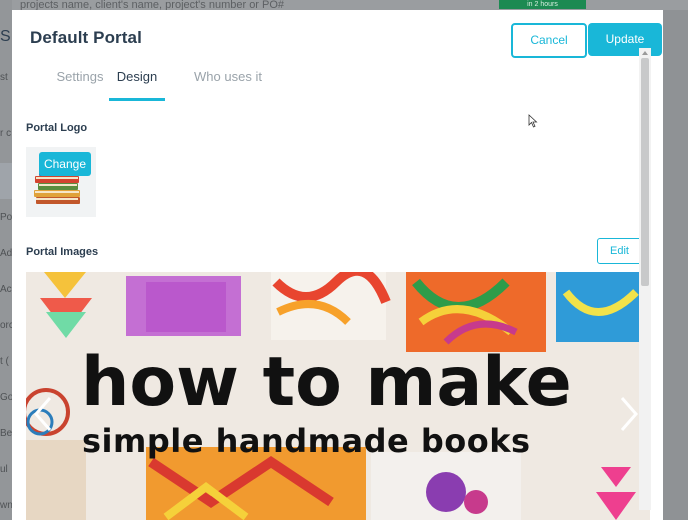  What do you see at coordinates (6, 505) in the screenshot?
I see `background-fragment: wn` at bounding box center [6, 505].